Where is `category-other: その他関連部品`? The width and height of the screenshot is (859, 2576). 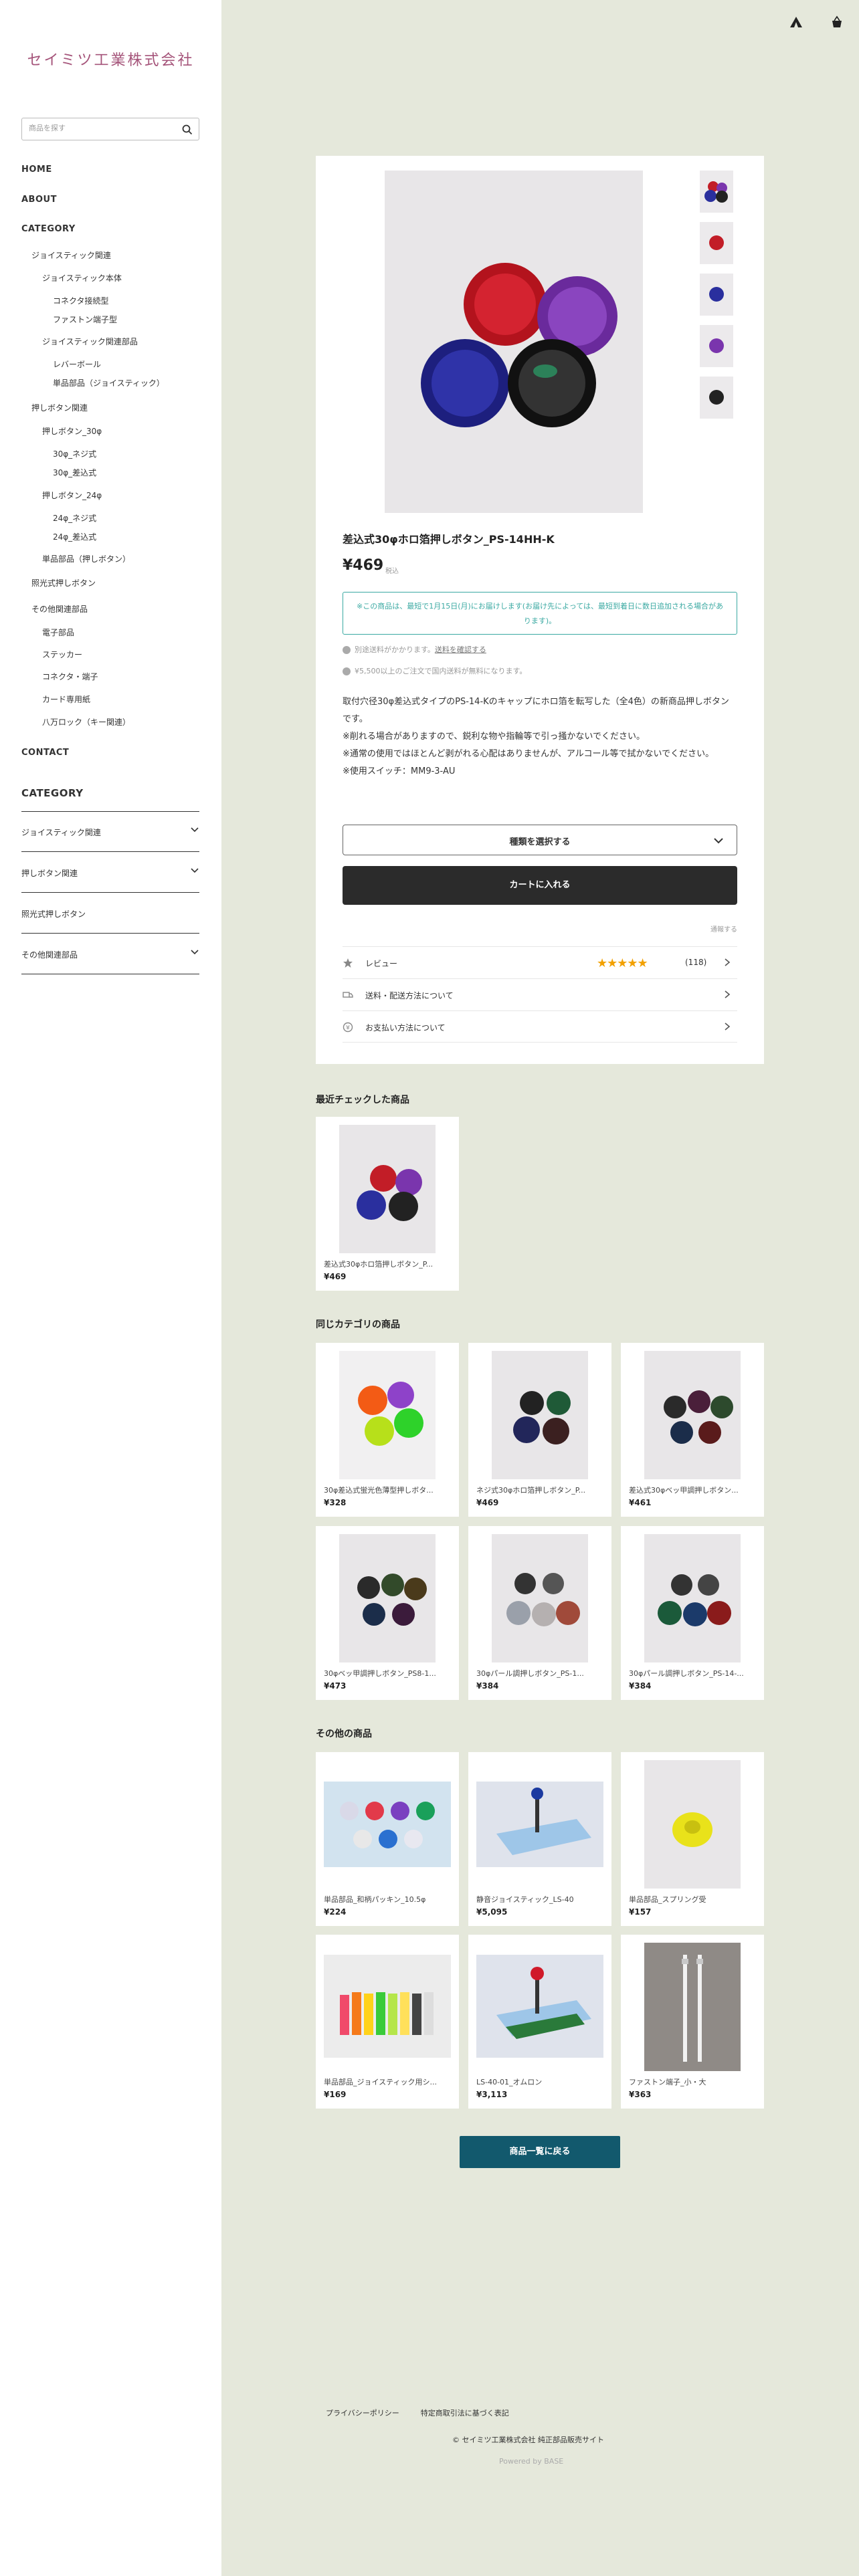 category-other: その他関連部品 is located at coordinates (59, 609).